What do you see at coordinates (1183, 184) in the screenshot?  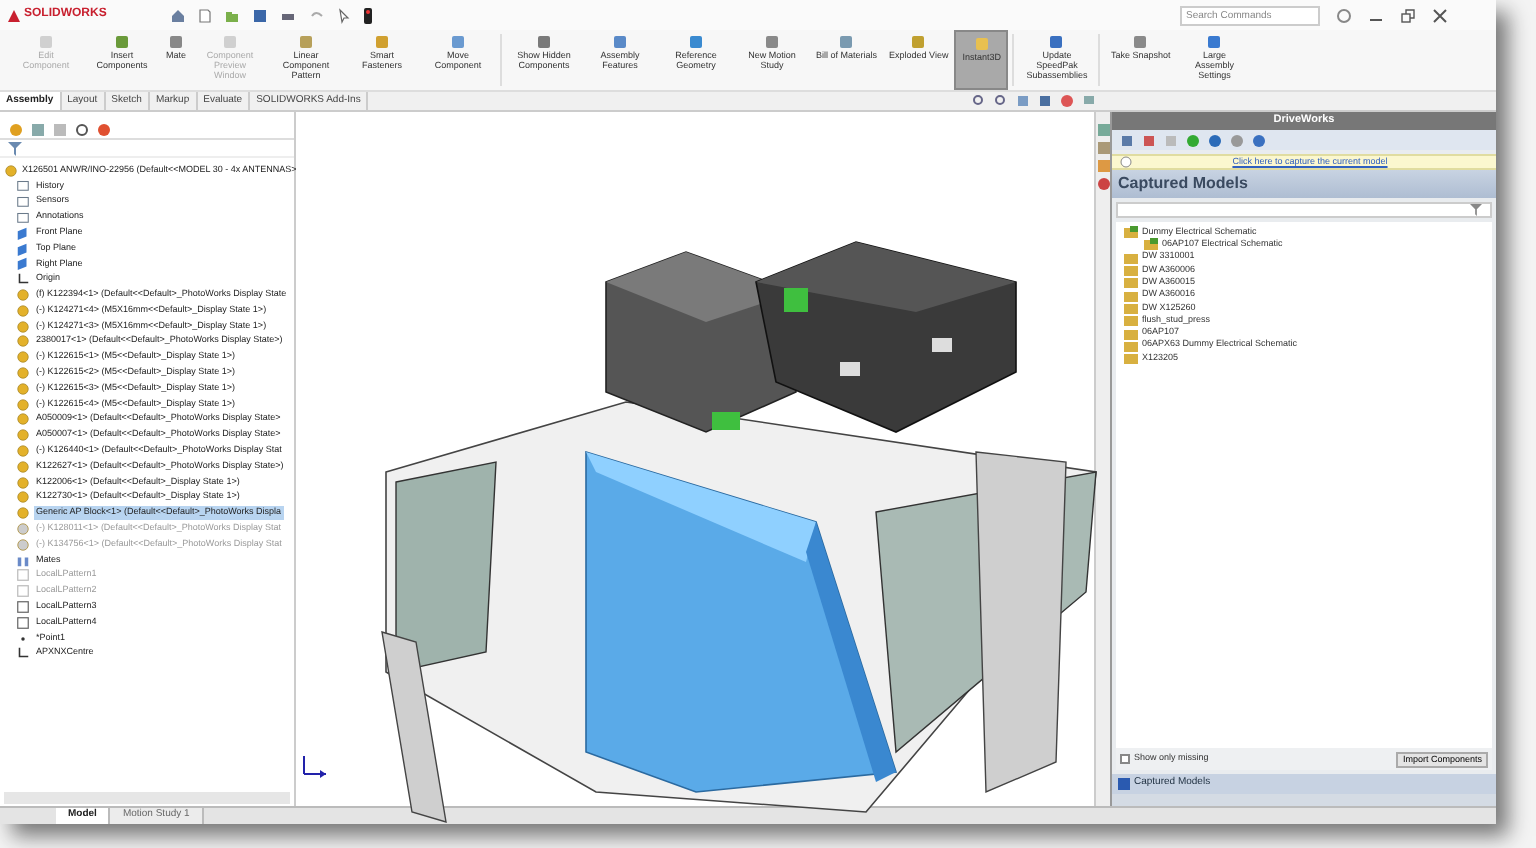 I see `section-heading: Captured Models` at bounding box center [1183, 184].